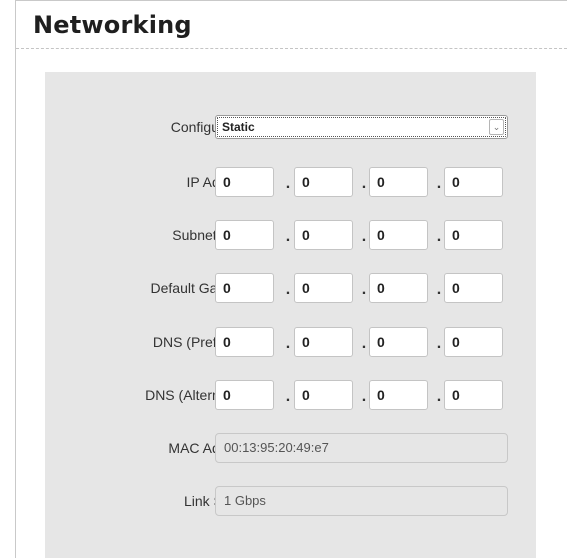 The width and height of the screenshot is (567, 558). Describe the element at coordinates (361, 127) in the screenshot. I see `configuration-select: Static ⌄` at that location.